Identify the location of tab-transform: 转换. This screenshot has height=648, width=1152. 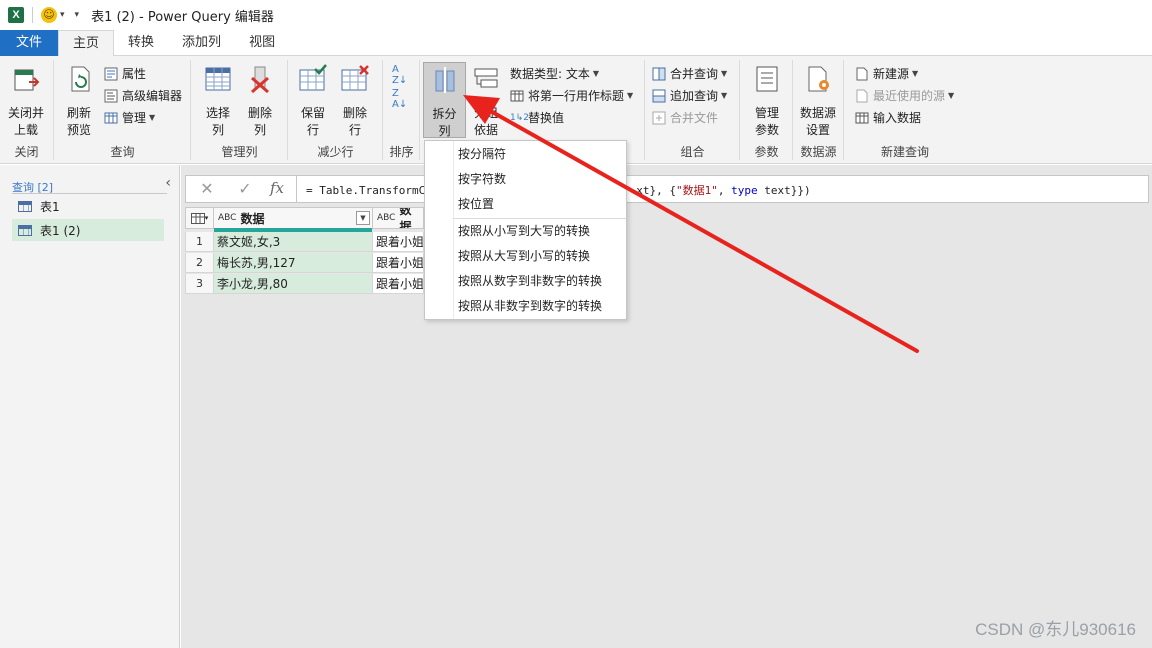
(141, 43).